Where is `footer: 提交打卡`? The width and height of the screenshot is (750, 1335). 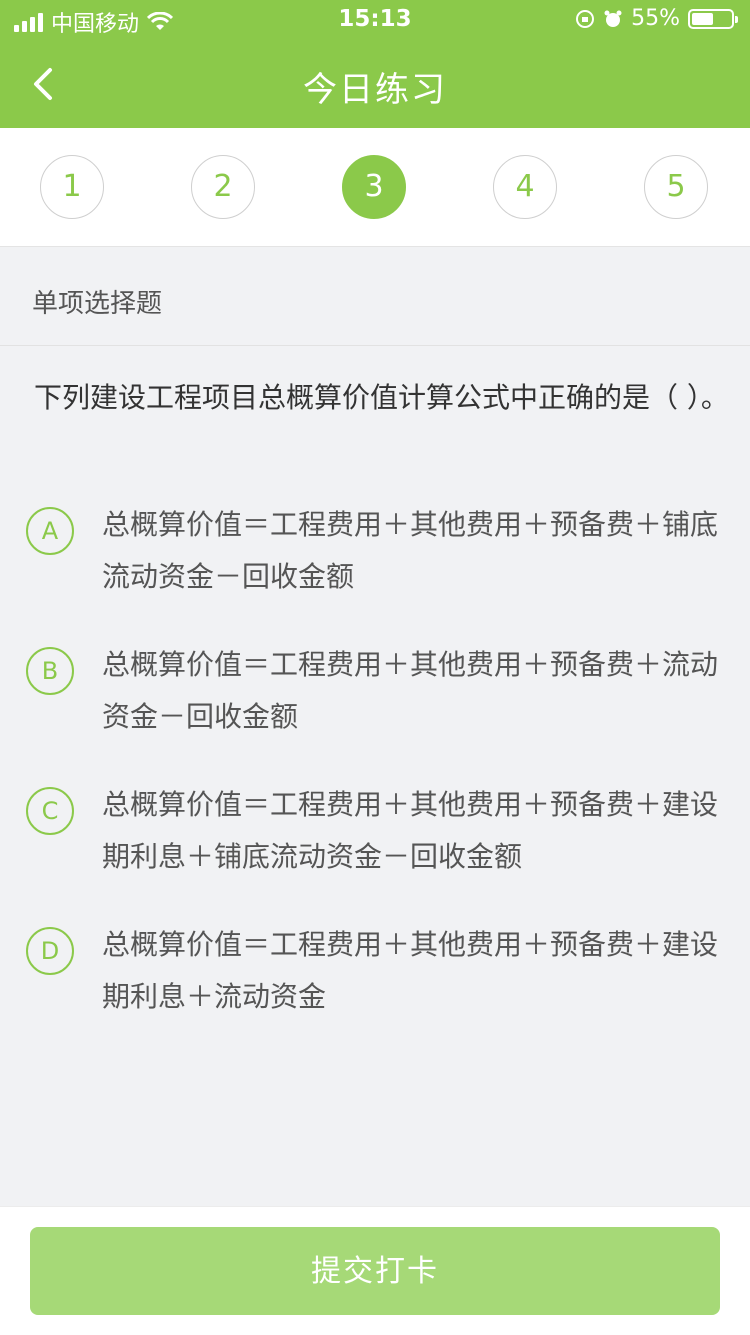
footer: 提交打卡 is located at coordinates (375, 1270).